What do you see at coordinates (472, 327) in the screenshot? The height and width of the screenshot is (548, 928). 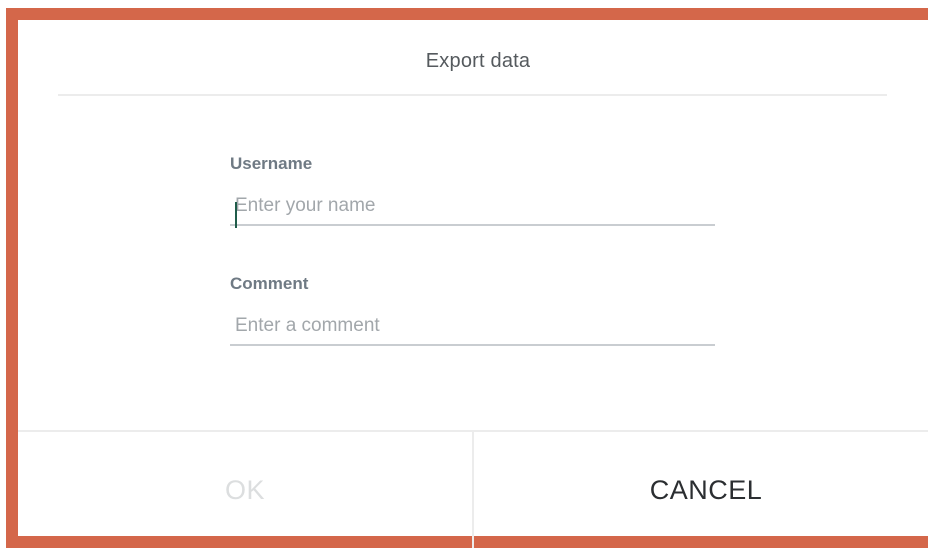 I see `comment-input` at bounding box center [472, 327].